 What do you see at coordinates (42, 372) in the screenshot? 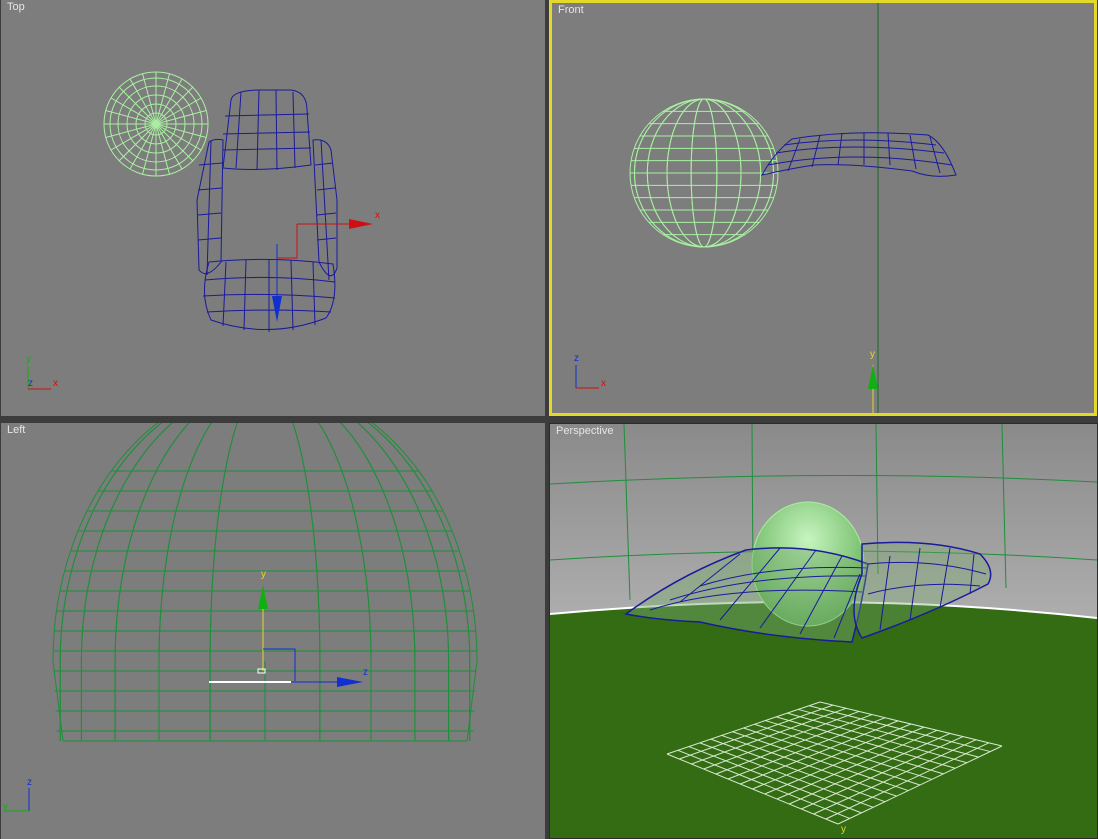
I see `axis-tripod: y x z` at bounding box center [42, 372].